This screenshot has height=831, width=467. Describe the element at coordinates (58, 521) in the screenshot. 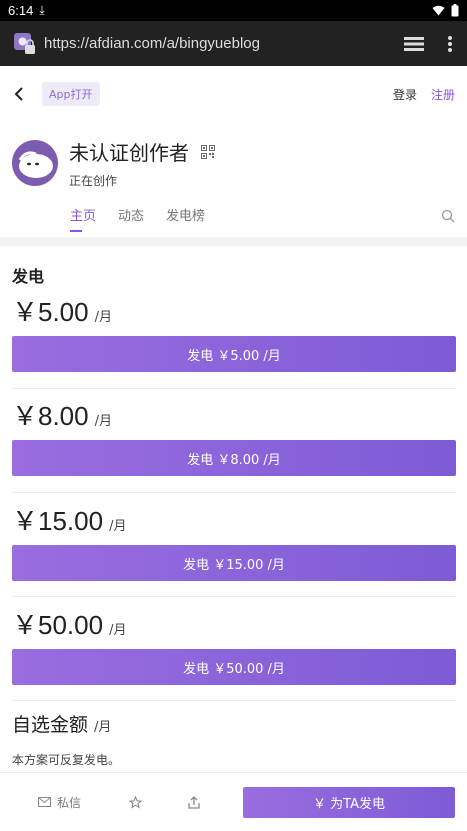

I see `tier-price: ￥15.00` at that location.